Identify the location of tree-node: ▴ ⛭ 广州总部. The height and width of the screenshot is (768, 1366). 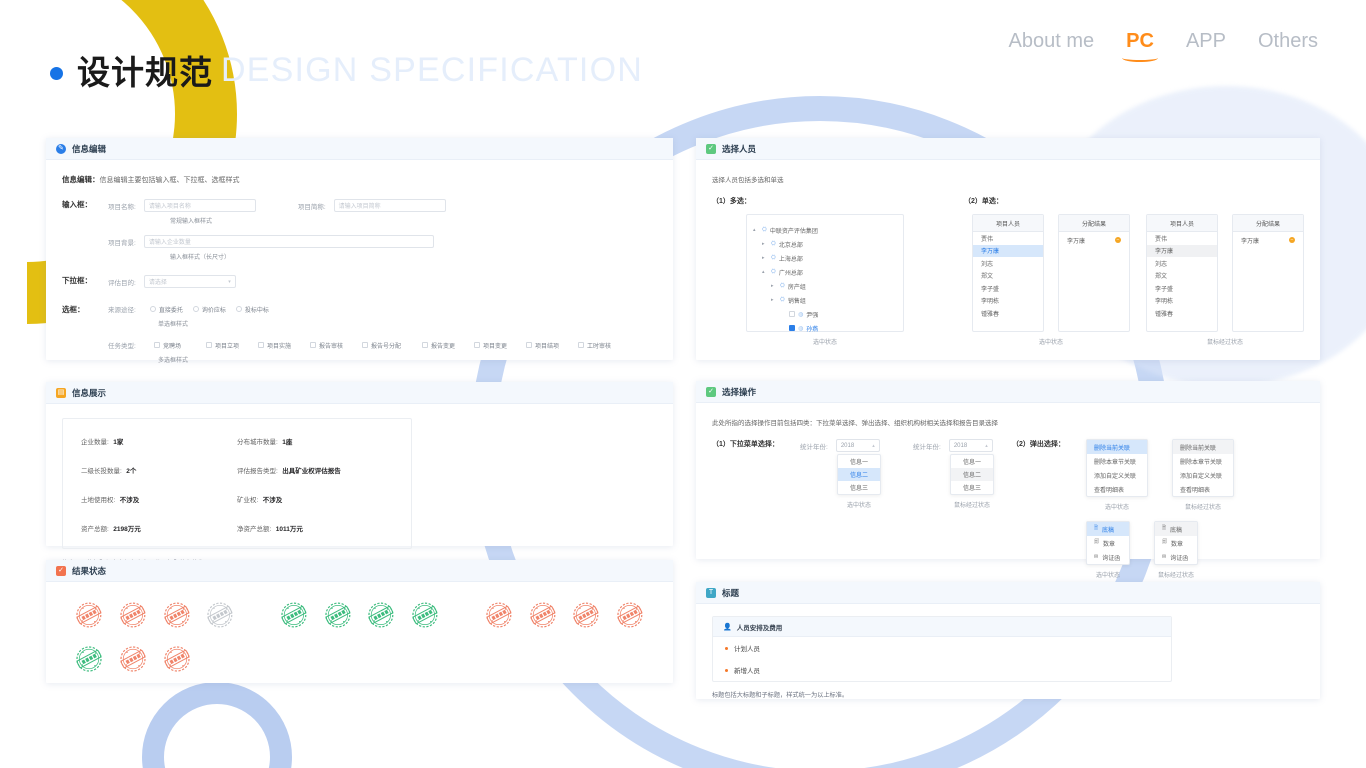
(825, 272).